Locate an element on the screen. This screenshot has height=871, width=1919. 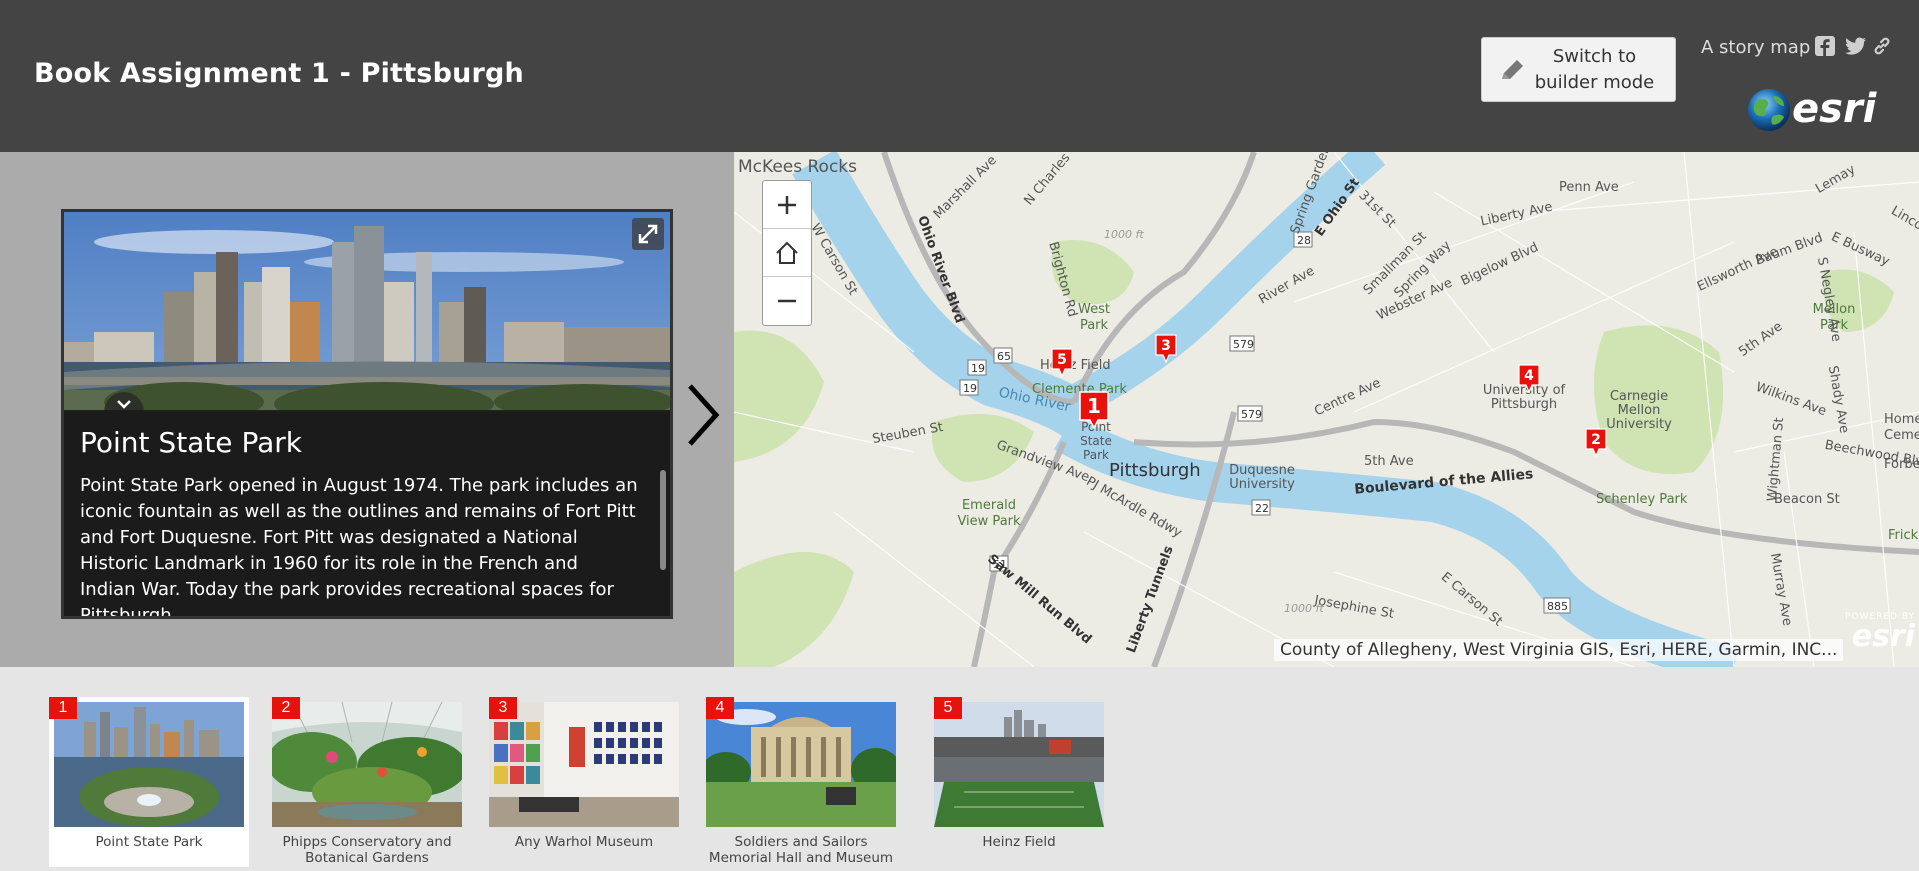
map-marker-3: 3 is located at coordinates (1166, 351).